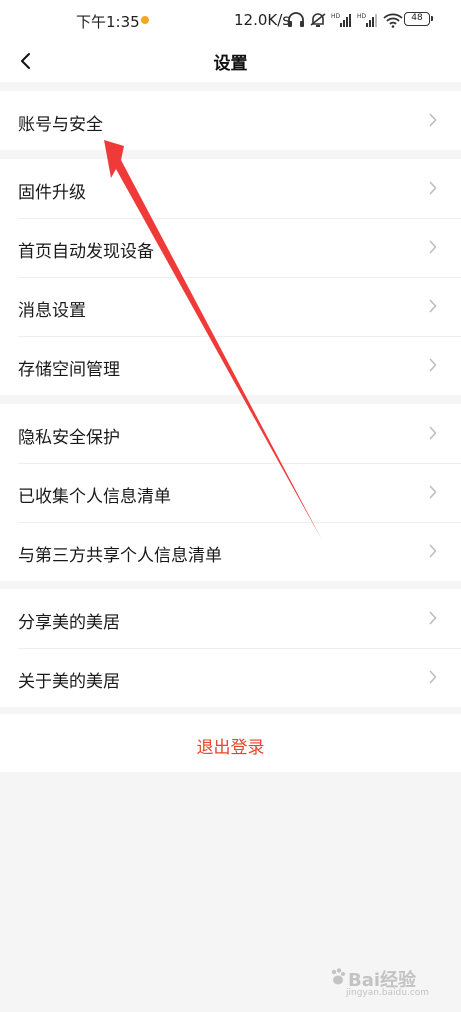 The image size is (461, 1012). I want to click on settings-item-about-app: 关于美的美居, so click(230, 677).